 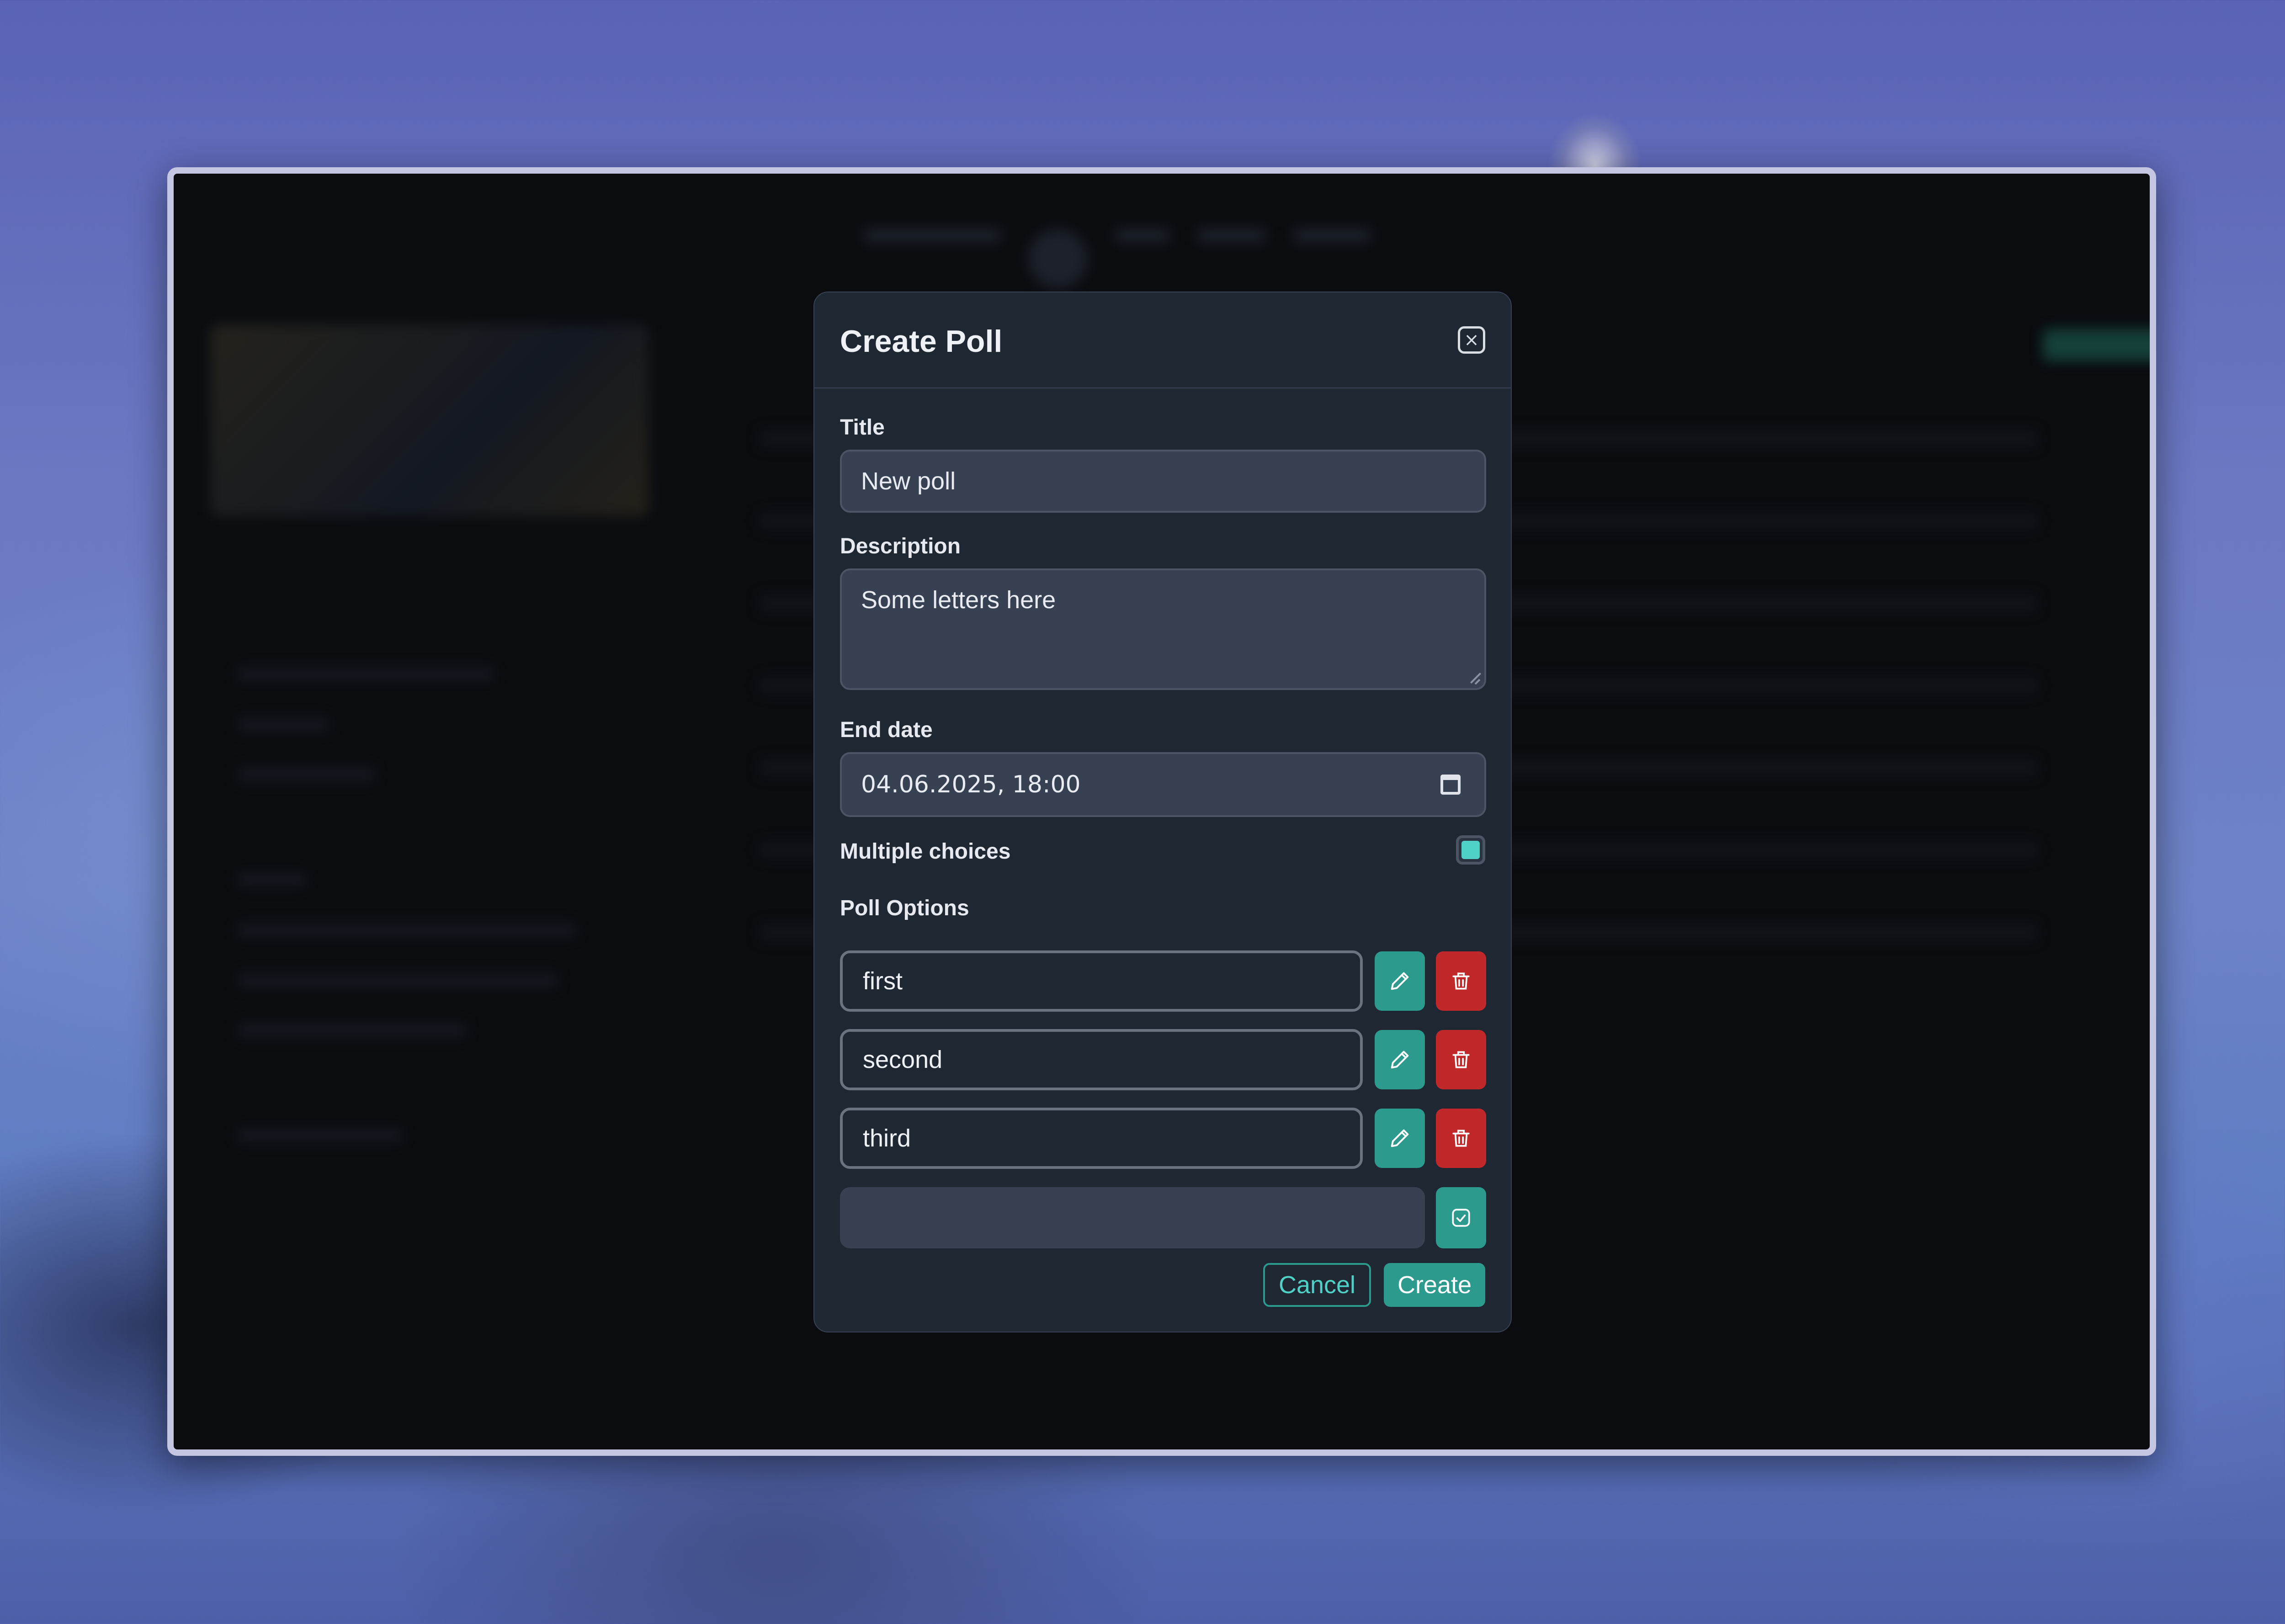 I want to click on checkbox-checked-mark, so click(x=1470, y=850).